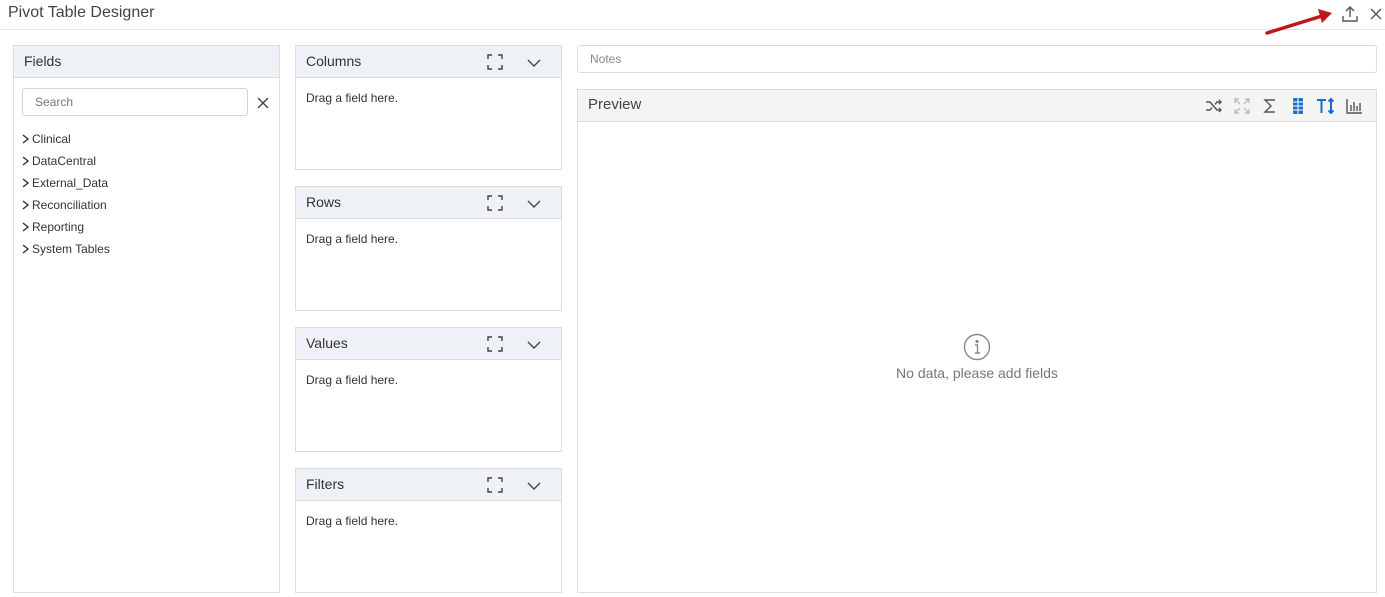 The height and width of the screenshot is (597, 1385). I want to click on values-title: Values, so click(327, 343).